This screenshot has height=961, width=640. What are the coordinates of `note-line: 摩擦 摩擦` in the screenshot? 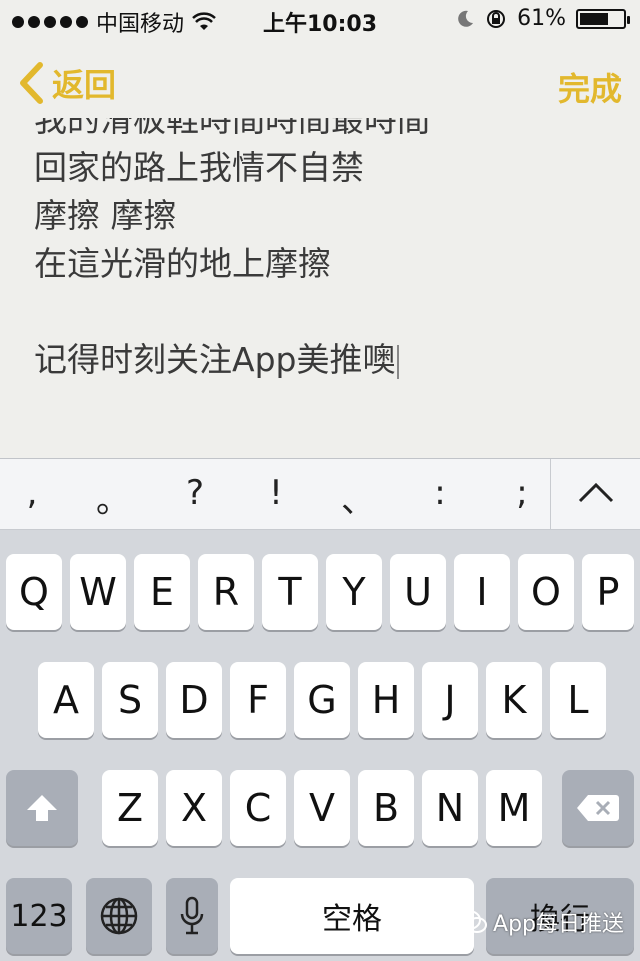 It's located at (105, 215).